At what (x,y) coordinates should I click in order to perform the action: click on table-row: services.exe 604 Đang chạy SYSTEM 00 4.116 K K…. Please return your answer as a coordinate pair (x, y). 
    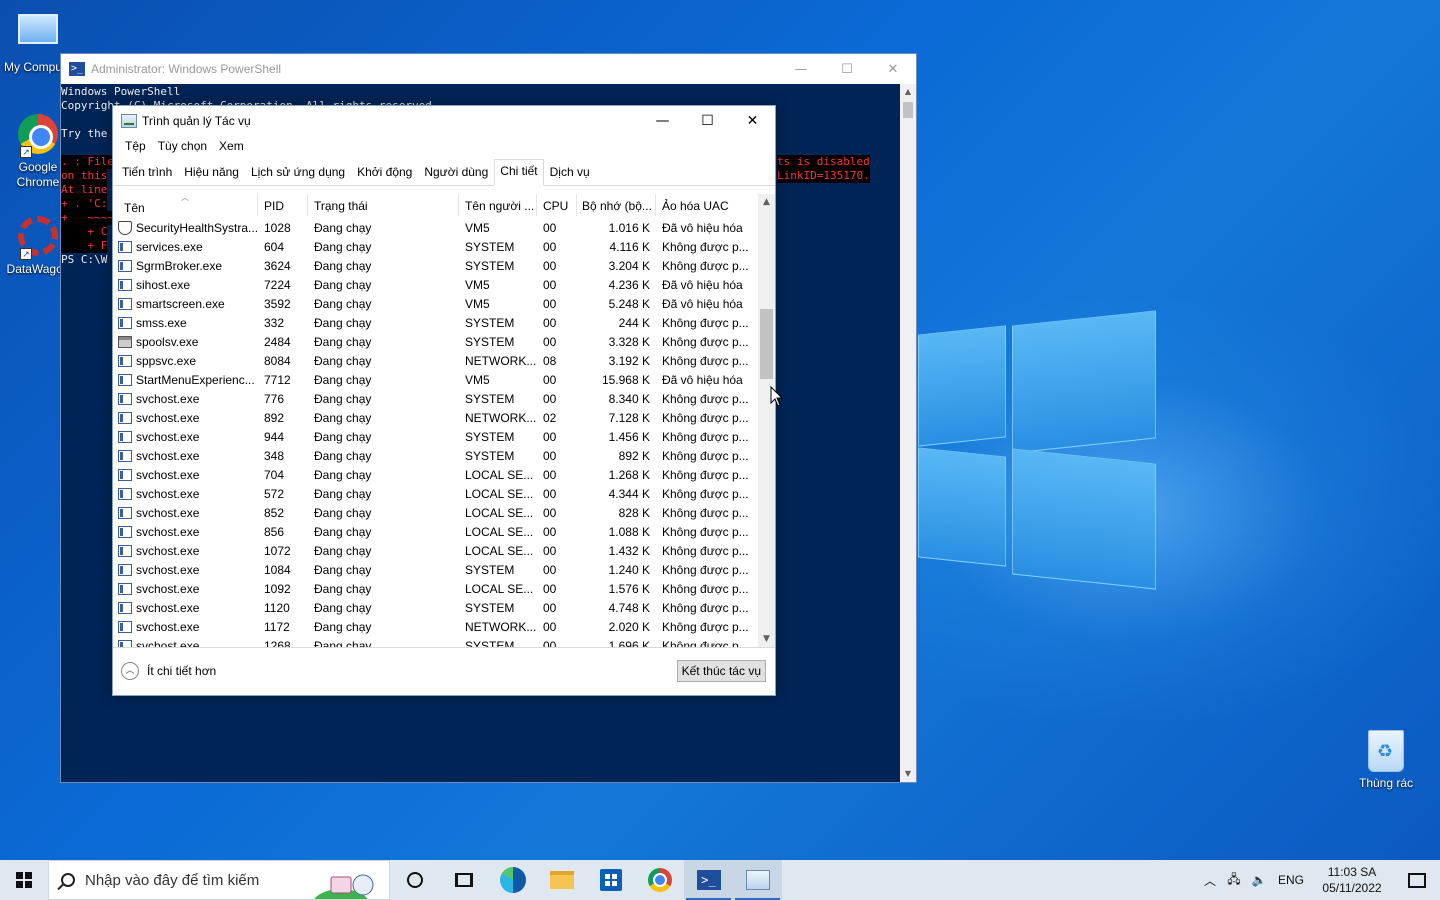
    Looking at the image, I should click on (436, 246).